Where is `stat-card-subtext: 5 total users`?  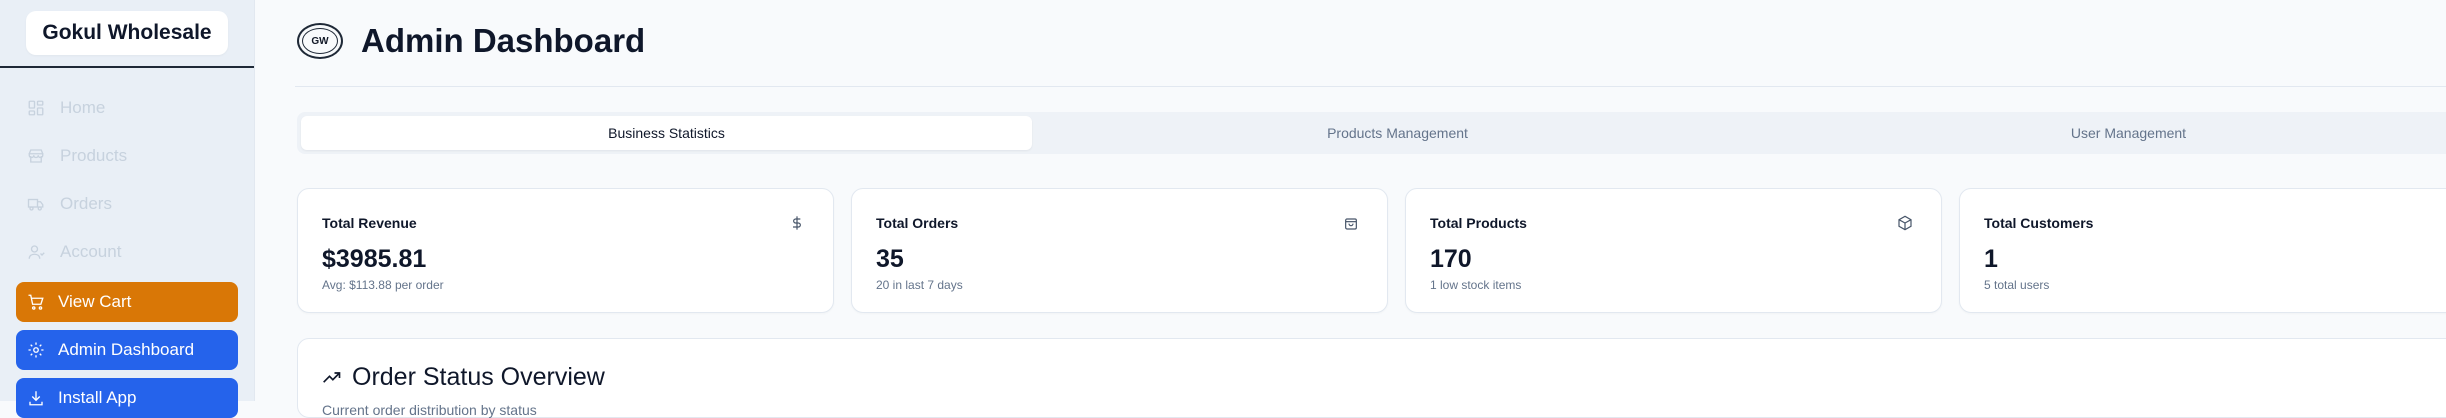 stat-card-subtext: 5 total users is located at coordinates (2017, 285).